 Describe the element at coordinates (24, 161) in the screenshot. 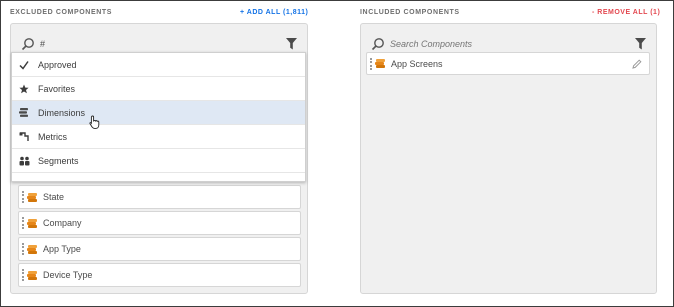

I see `segment-icon` at that location.